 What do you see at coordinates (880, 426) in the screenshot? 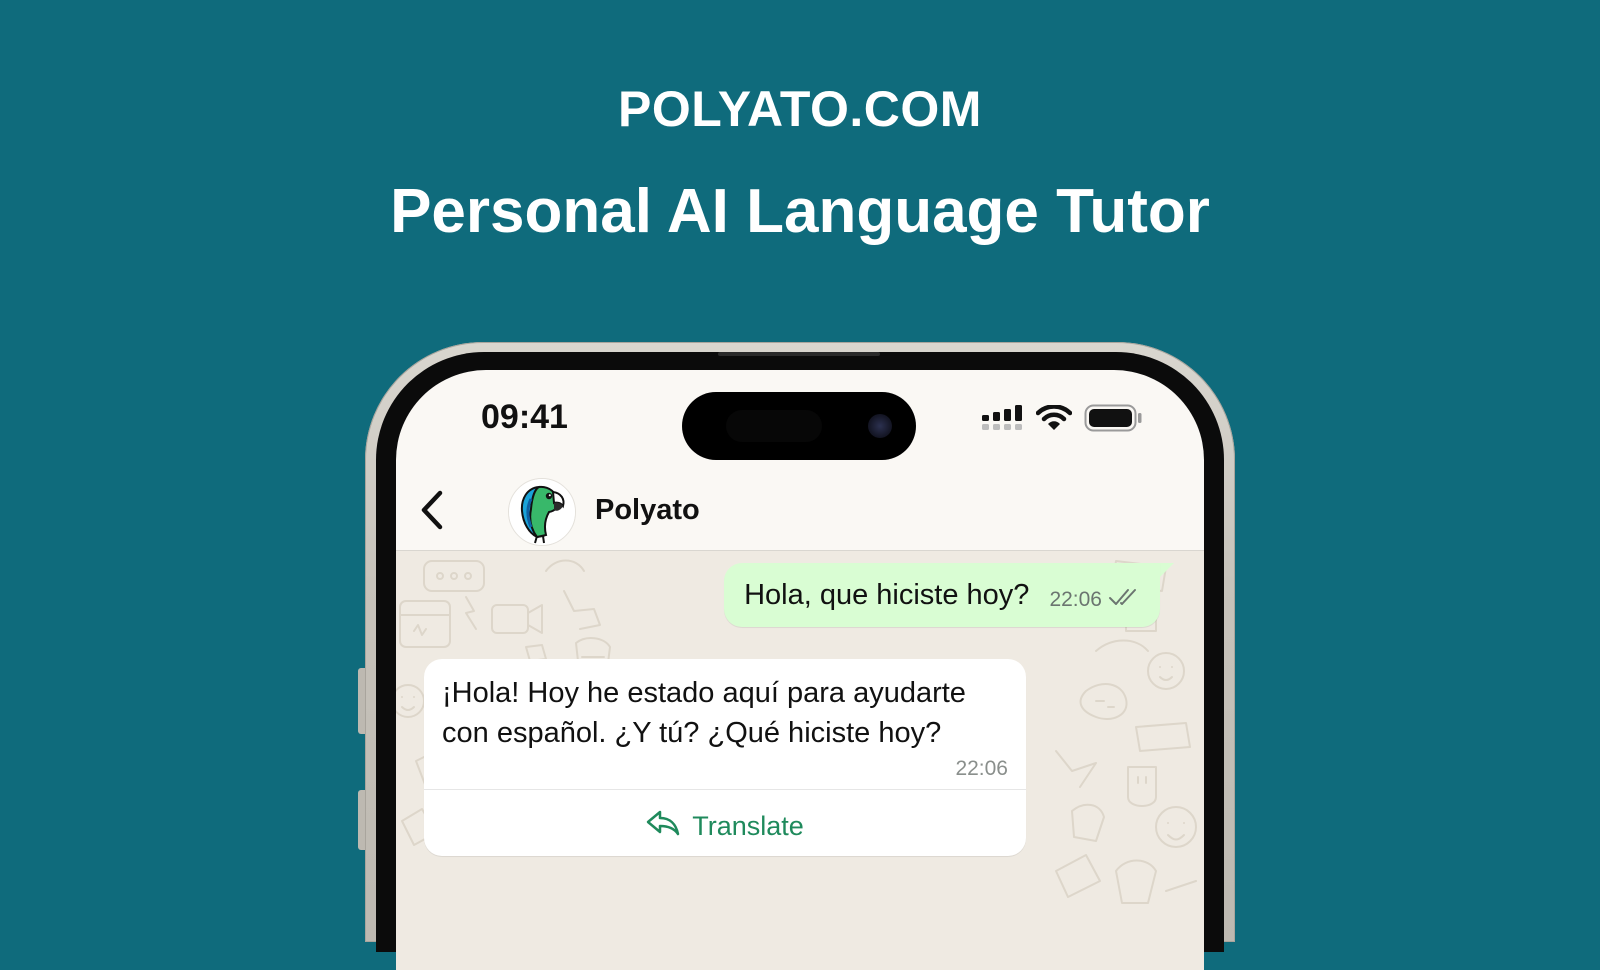
I see `front-camera-icon` at bounding box center [880, 426].